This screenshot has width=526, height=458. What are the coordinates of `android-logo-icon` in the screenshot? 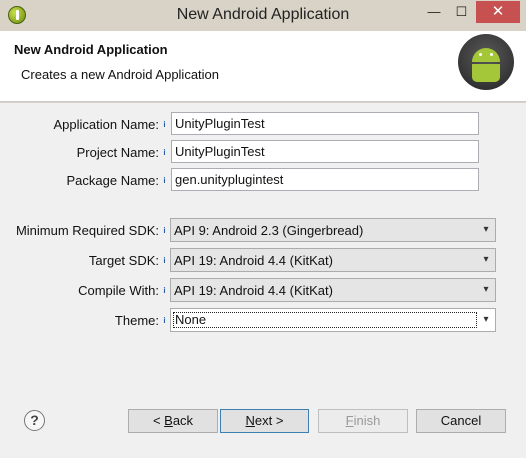 It's located at (486, 62).